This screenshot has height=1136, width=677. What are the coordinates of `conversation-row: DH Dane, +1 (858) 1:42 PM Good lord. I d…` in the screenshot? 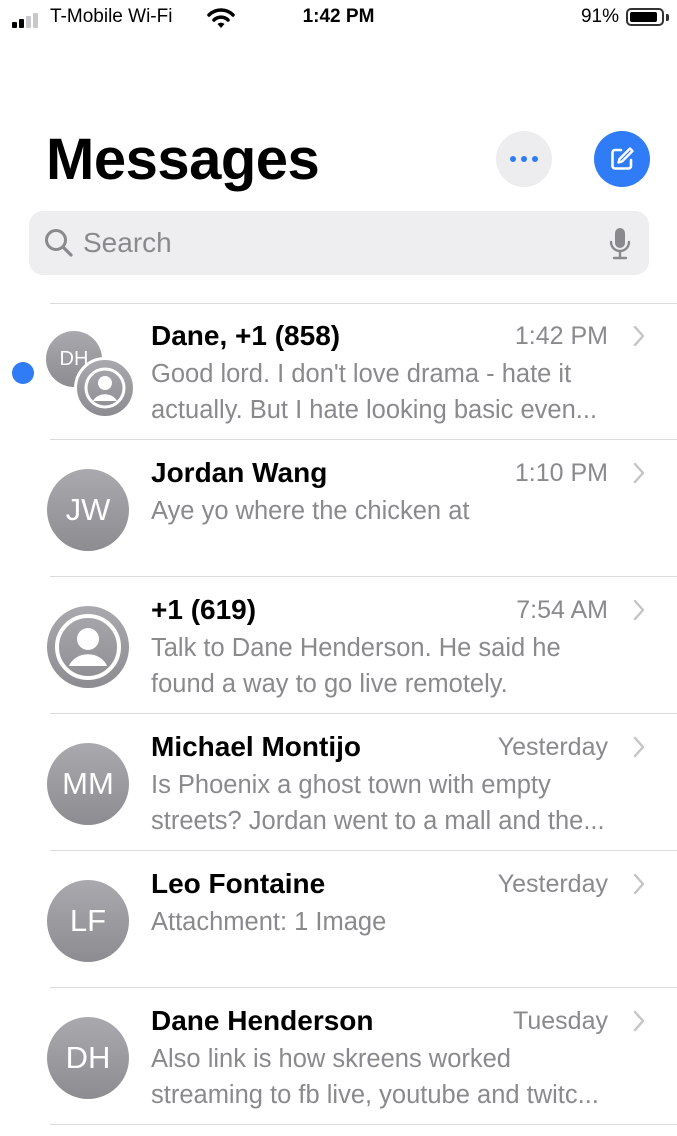 It's located at (338, 371).